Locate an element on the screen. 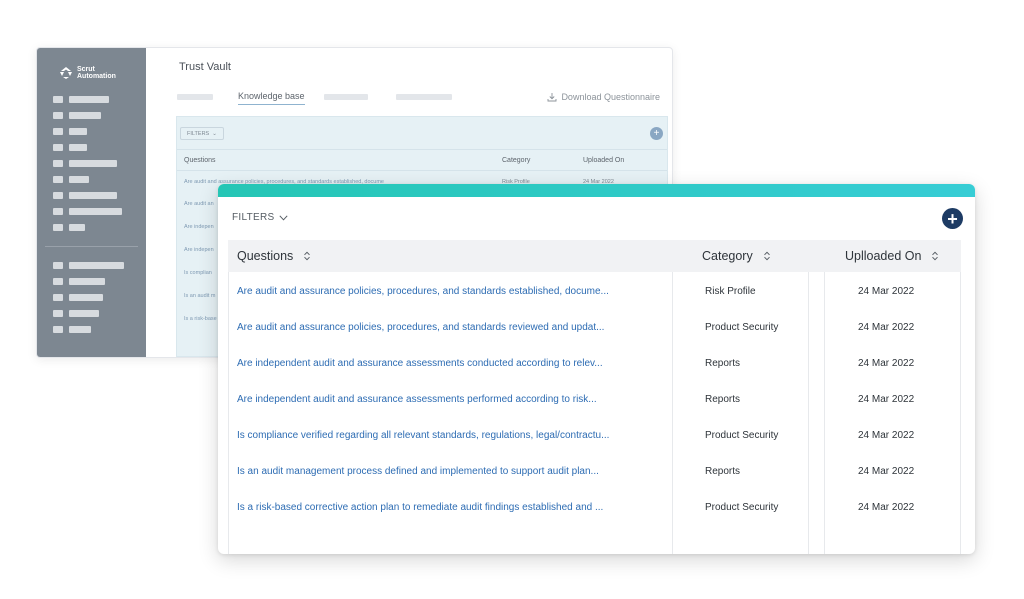  plus-icon: + is located at coordinates (952, 218).